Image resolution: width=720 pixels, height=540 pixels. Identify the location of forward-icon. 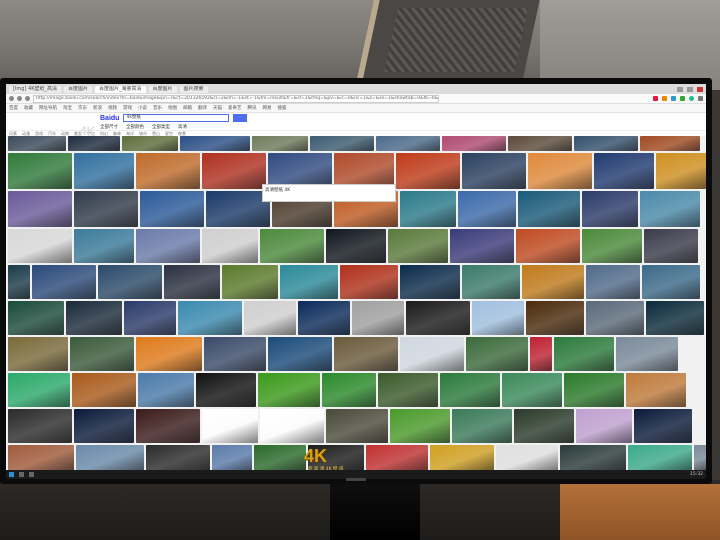
(19, 98).